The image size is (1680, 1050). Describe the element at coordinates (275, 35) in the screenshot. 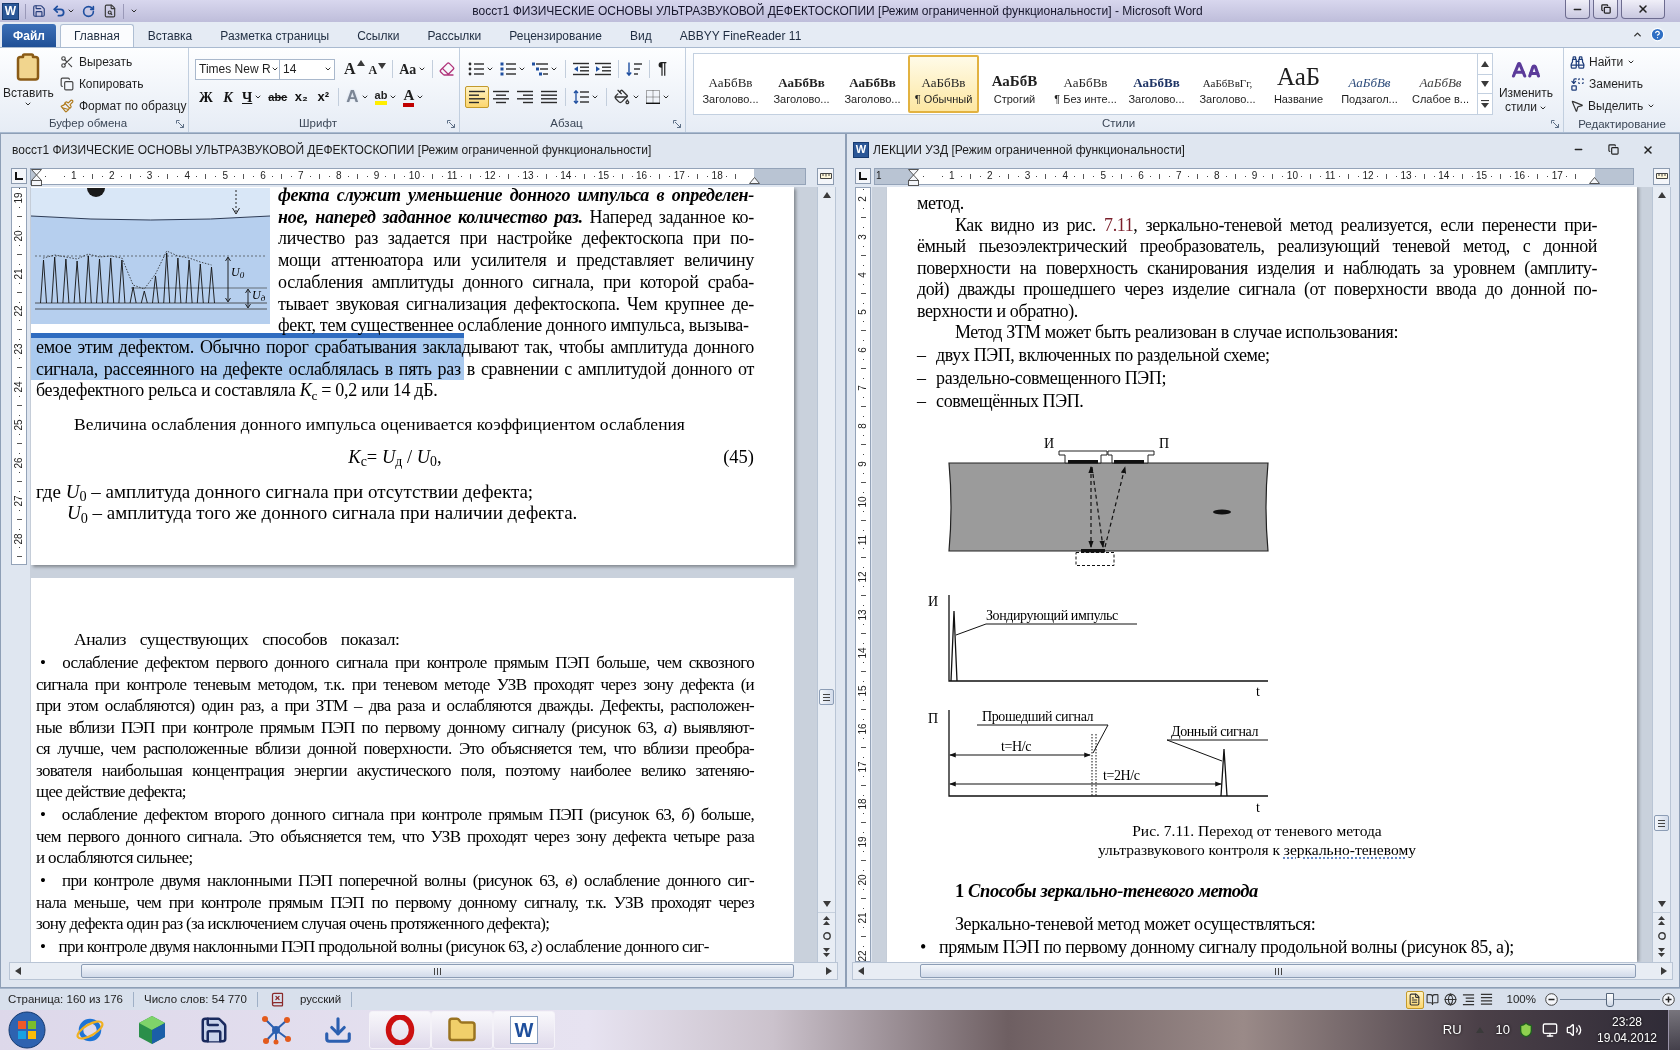

I see `ribbon-tab: Разметка страницы` at that location.